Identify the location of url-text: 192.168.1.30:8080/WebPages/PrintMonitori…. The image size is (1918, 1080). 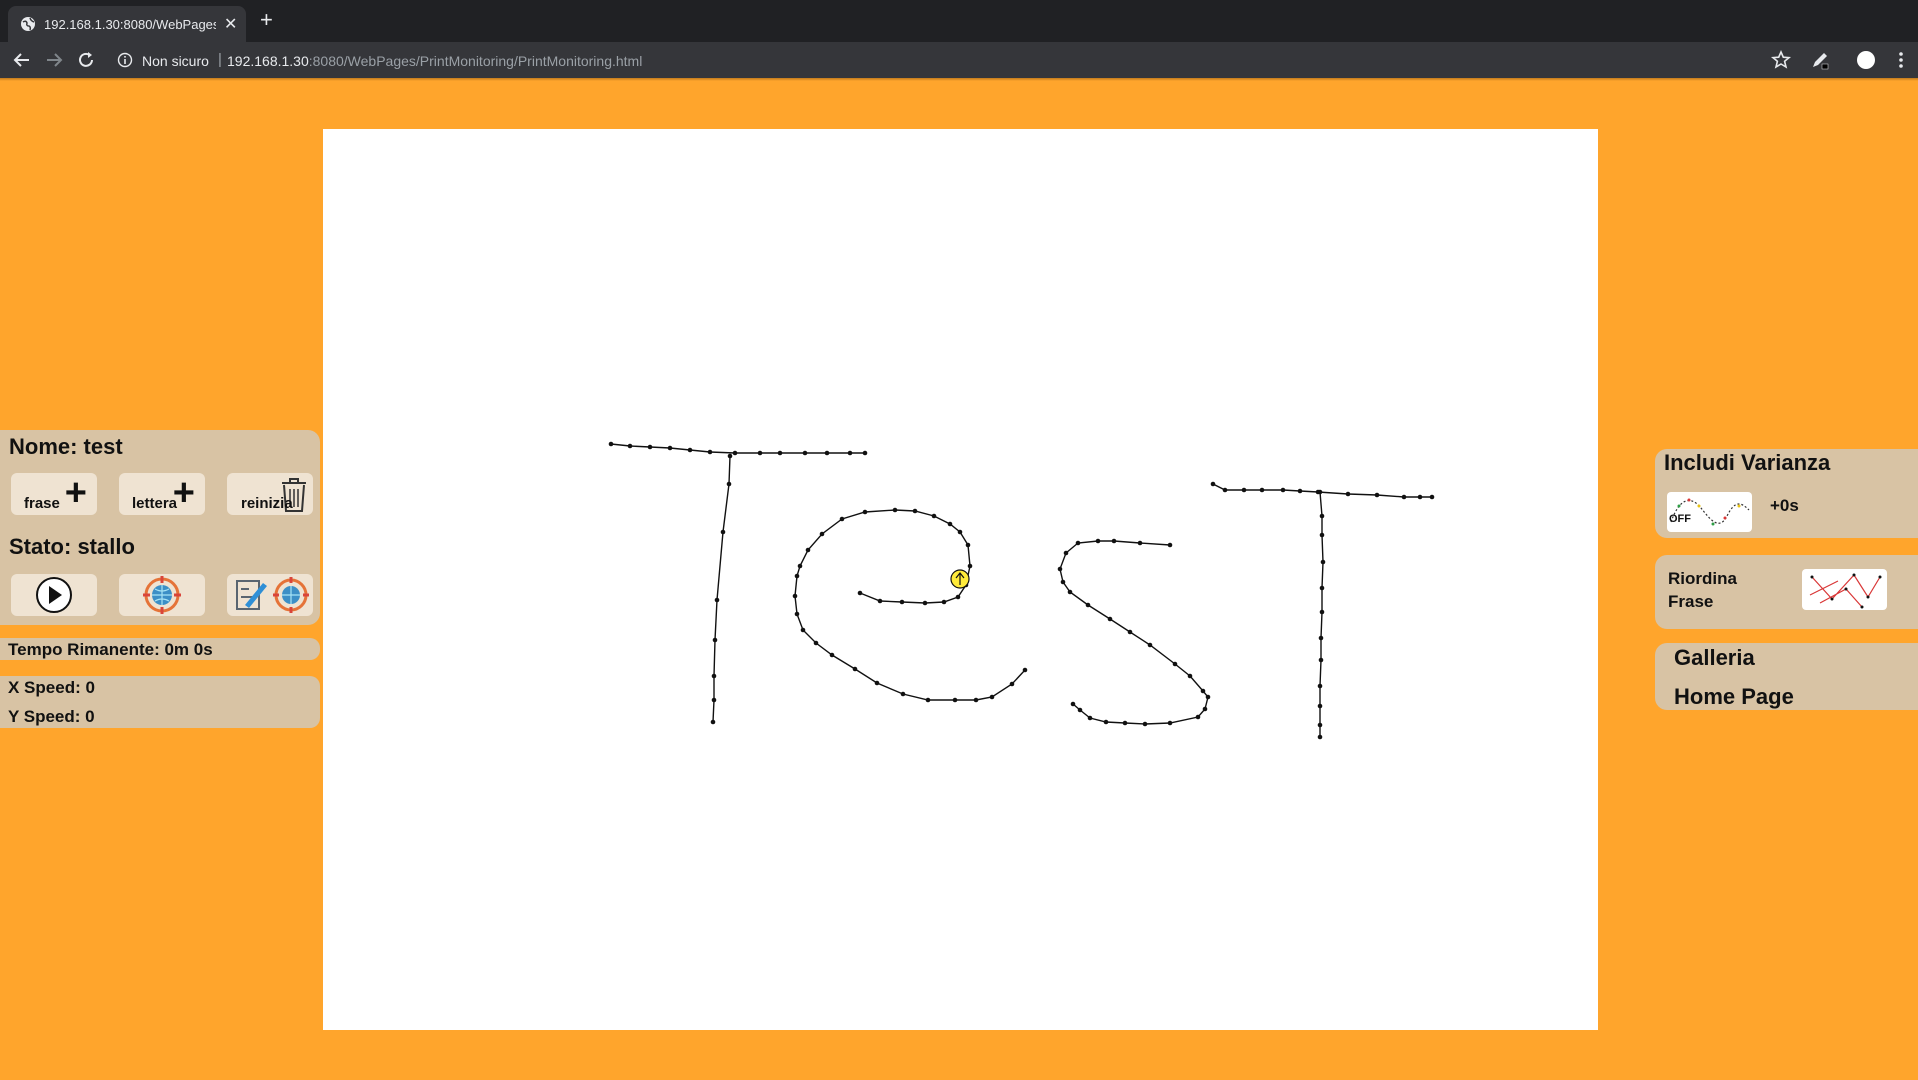
(434, 61).